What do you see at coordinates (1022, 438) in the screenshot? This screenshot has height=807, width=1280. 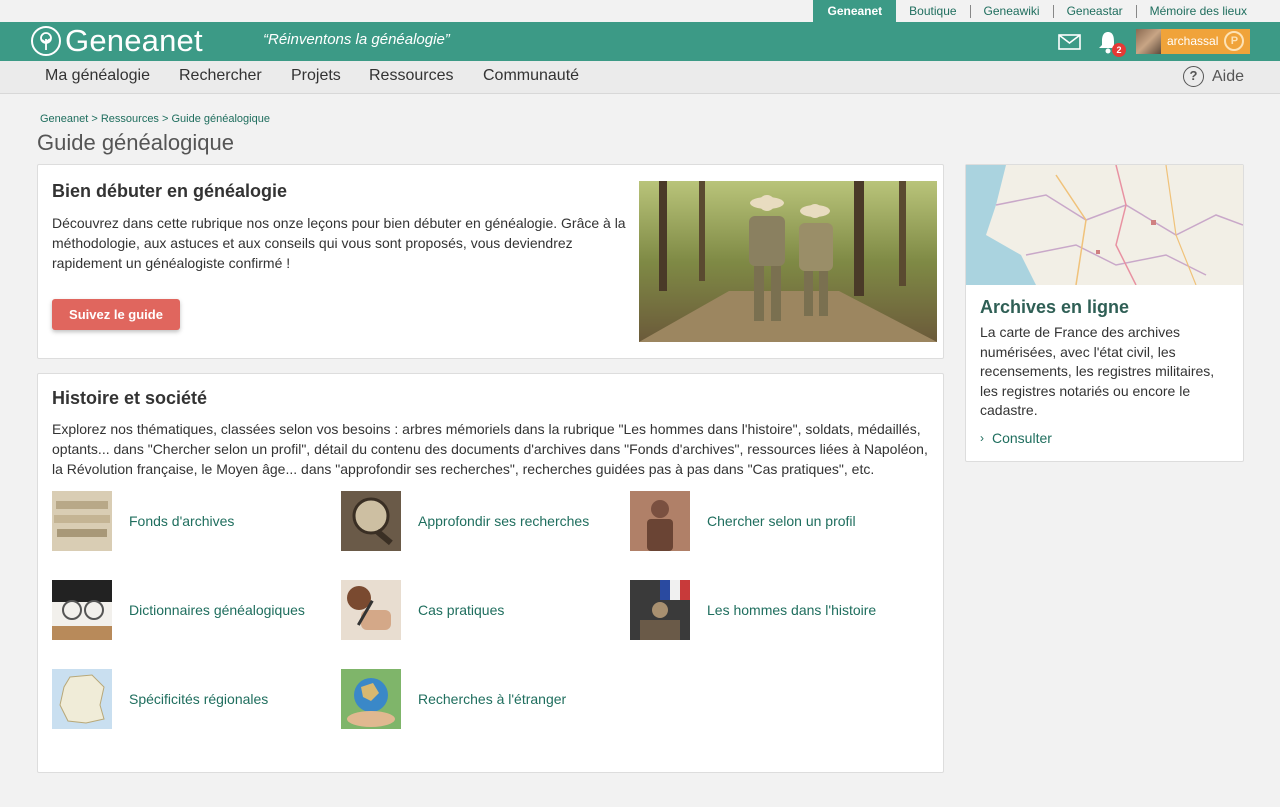 I see `consult-label: Consulter` at bounding box center [1022, 438].